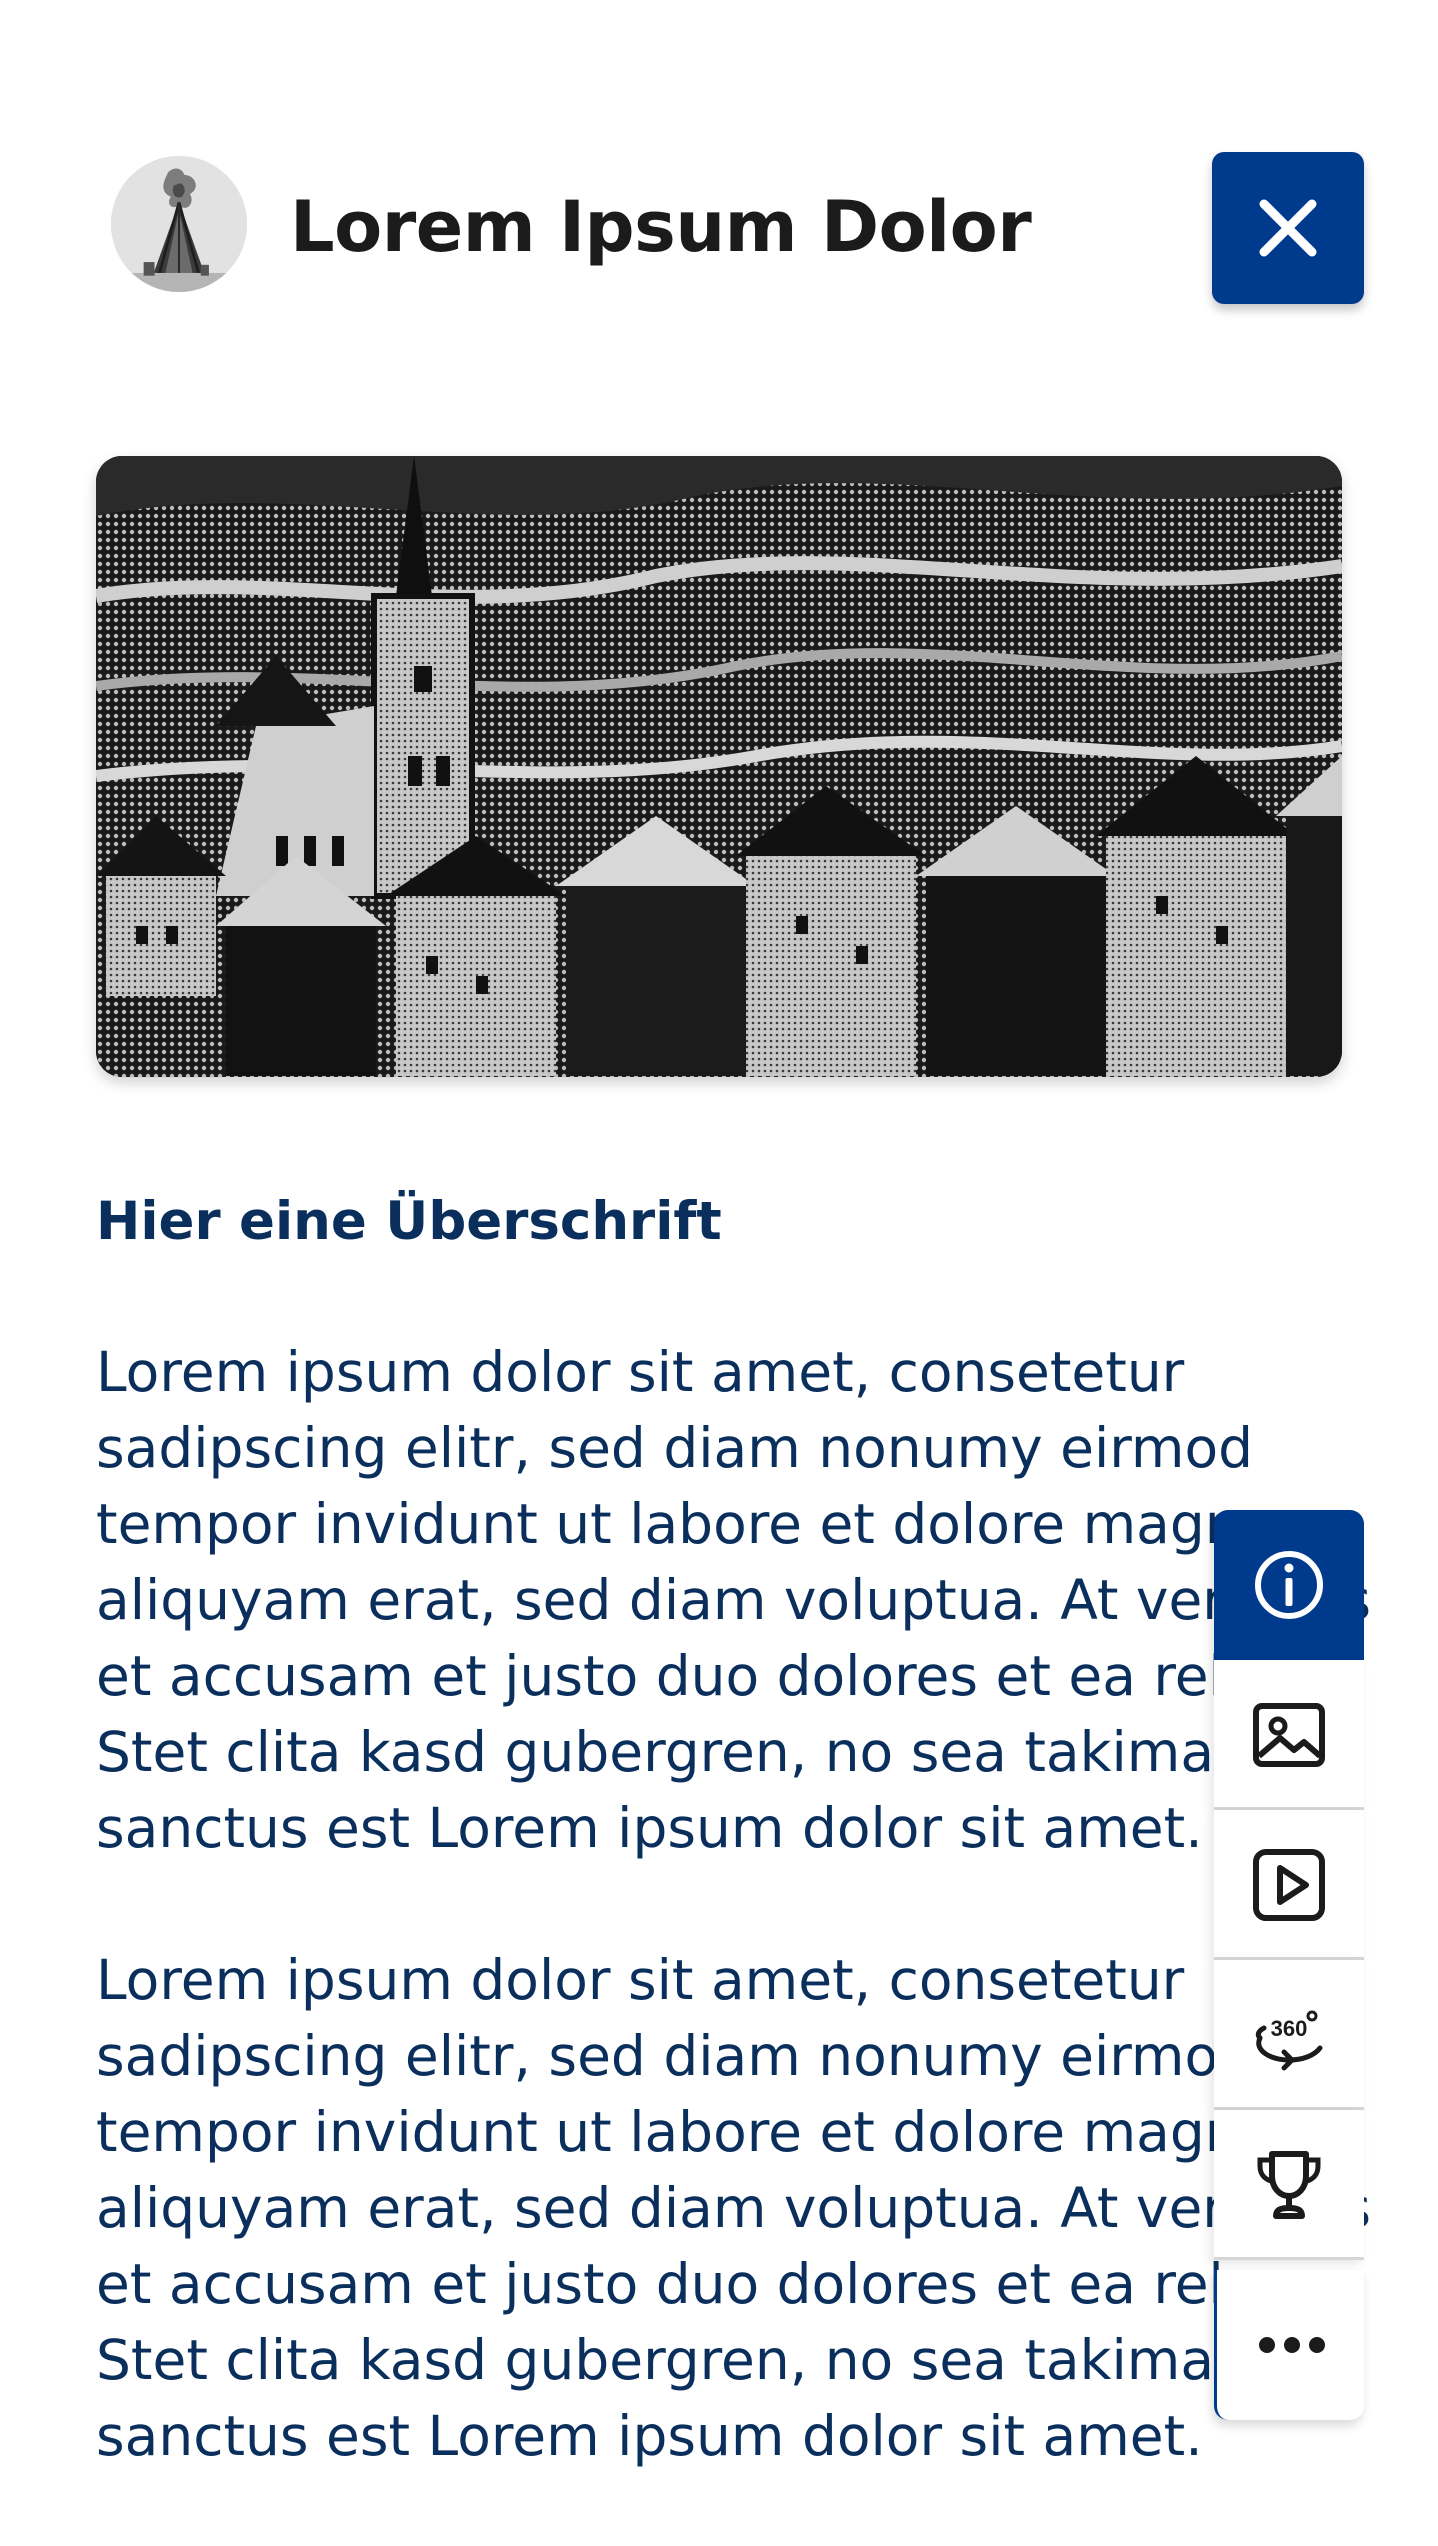  I want to click on view-360-icon: 360, so click(1289, 2040).